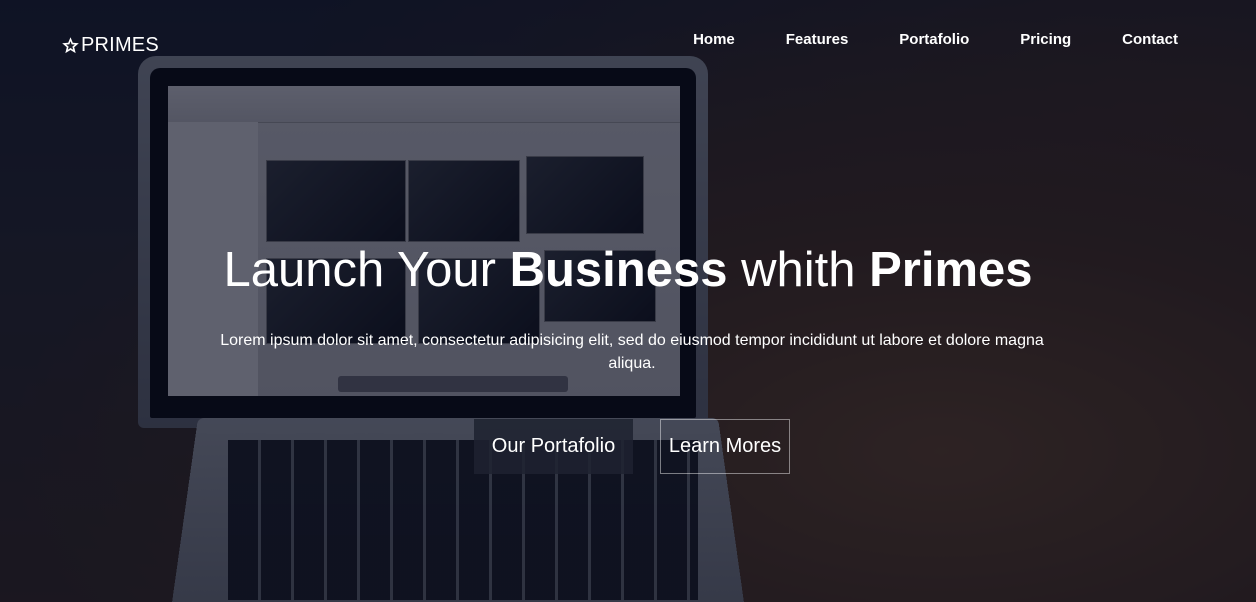  What do you see at coordinates (798, 270) in the screenshot?
I see `headline-part2: whith` at bounding box center [798, 270].